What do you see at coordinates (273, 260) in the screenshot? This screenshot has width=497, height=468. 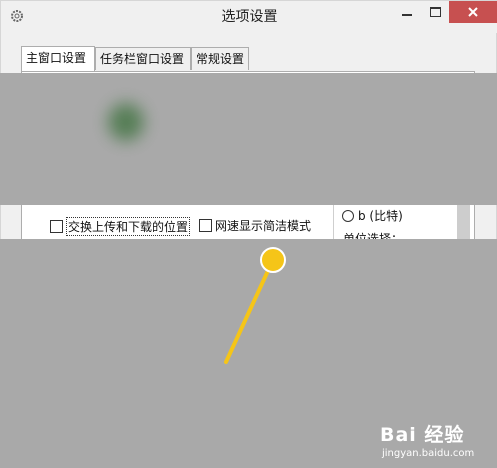 I see `pointer-dot` at bounding box center [273, 260].